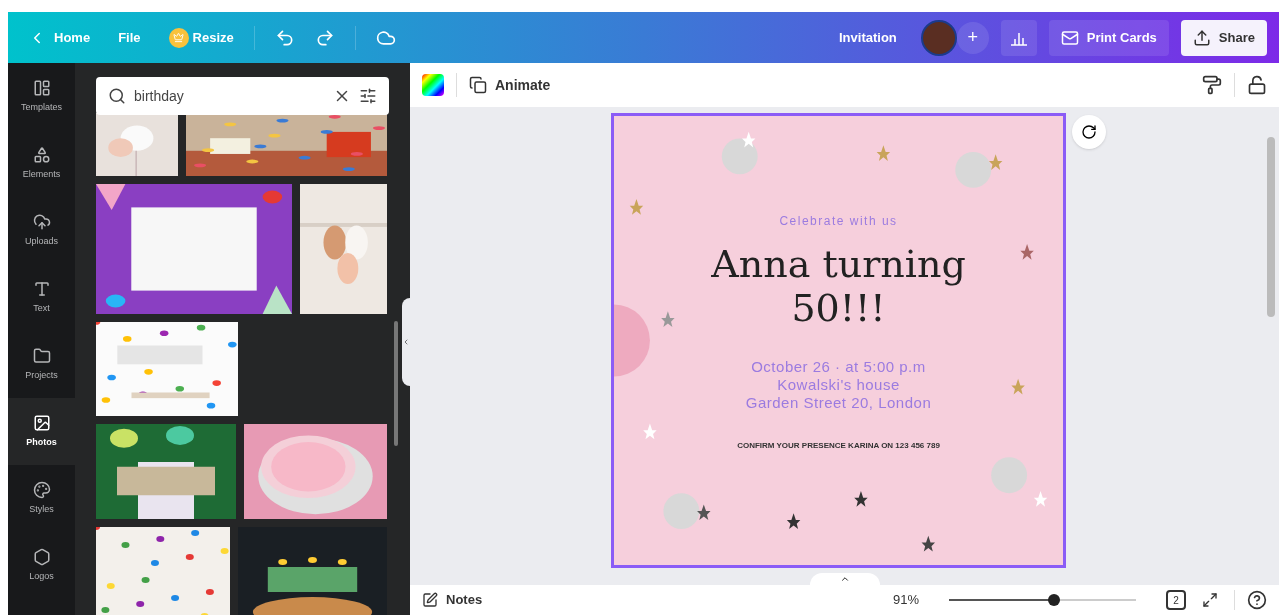  What do you see at coordinates (284, 37) in the screenshot?
I see `undo-icon` at bounding box center [284, 37].